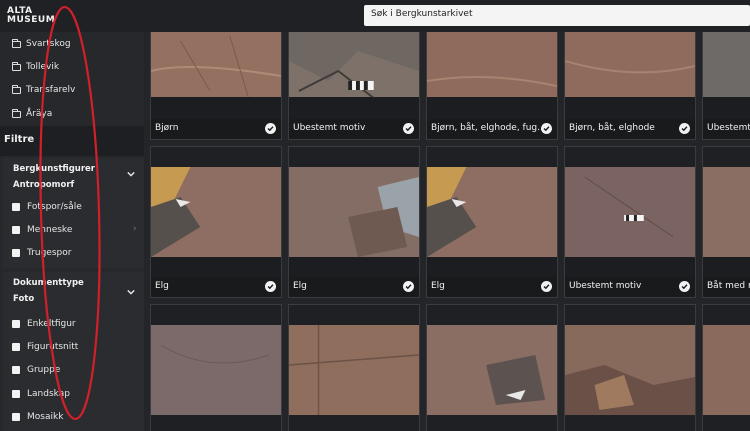 The width and height of the screenshot is (750, 431). What do you see at coordinates (135, 229) in the screenshot?
I see `chevron-right-icon: ›` at bounding box center [135, 229].